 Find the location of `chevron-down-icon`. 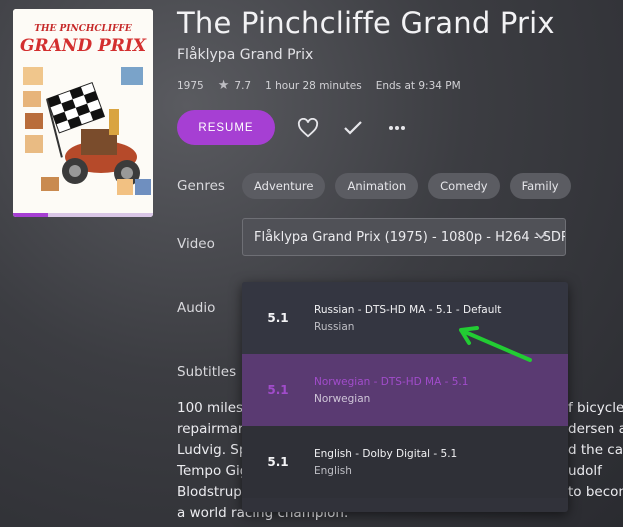

chevron-down-icon is located at coordinates (541, 236).